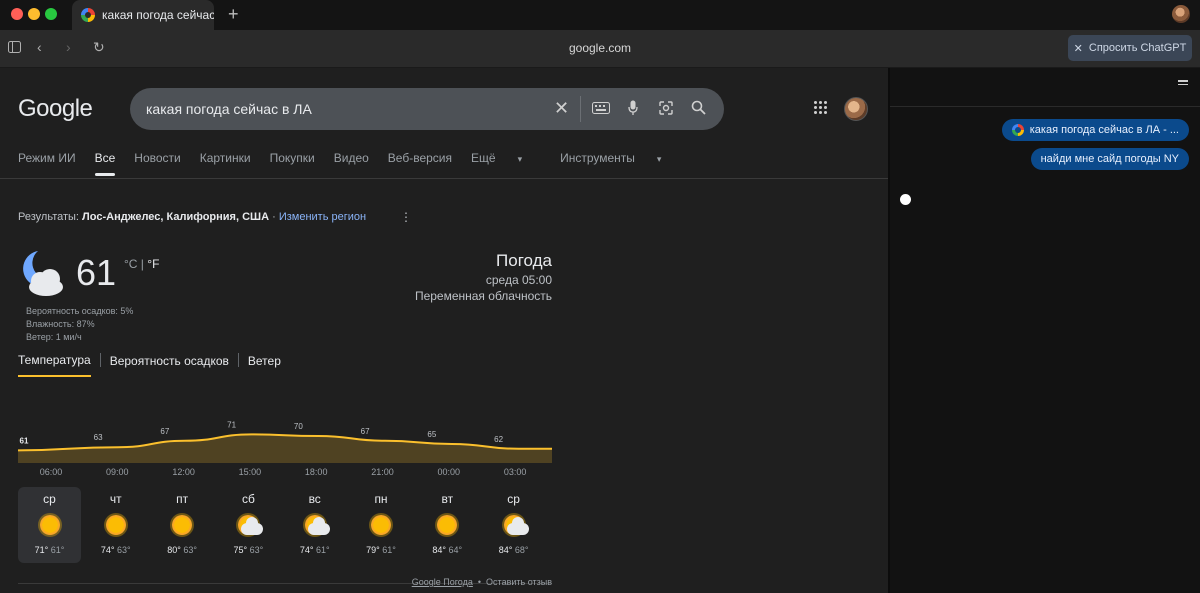 Image resolution: width=1200 pixels, height=593 pixels. Describe the element at coordinates (34, 14) in the screenshot. I see `minimize-window-button` at that location.